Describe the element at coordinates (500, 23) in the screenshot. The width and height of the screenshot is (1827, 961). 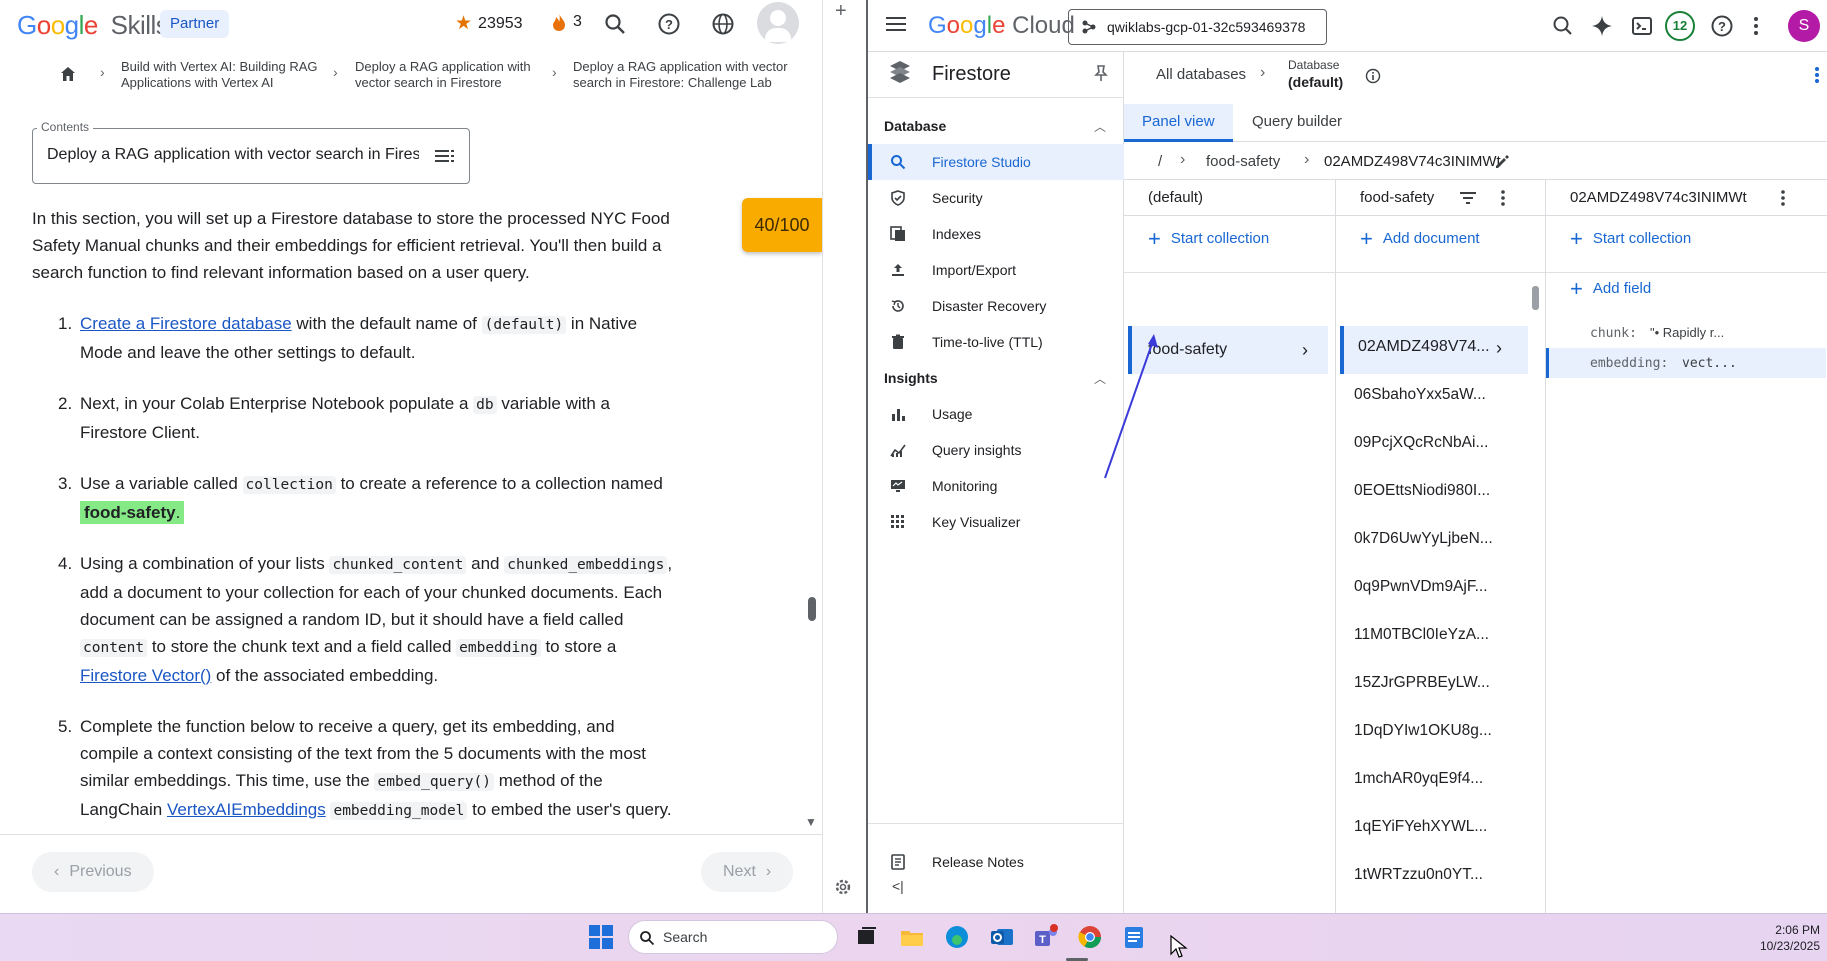
I see `points-value: 23953` at that location.